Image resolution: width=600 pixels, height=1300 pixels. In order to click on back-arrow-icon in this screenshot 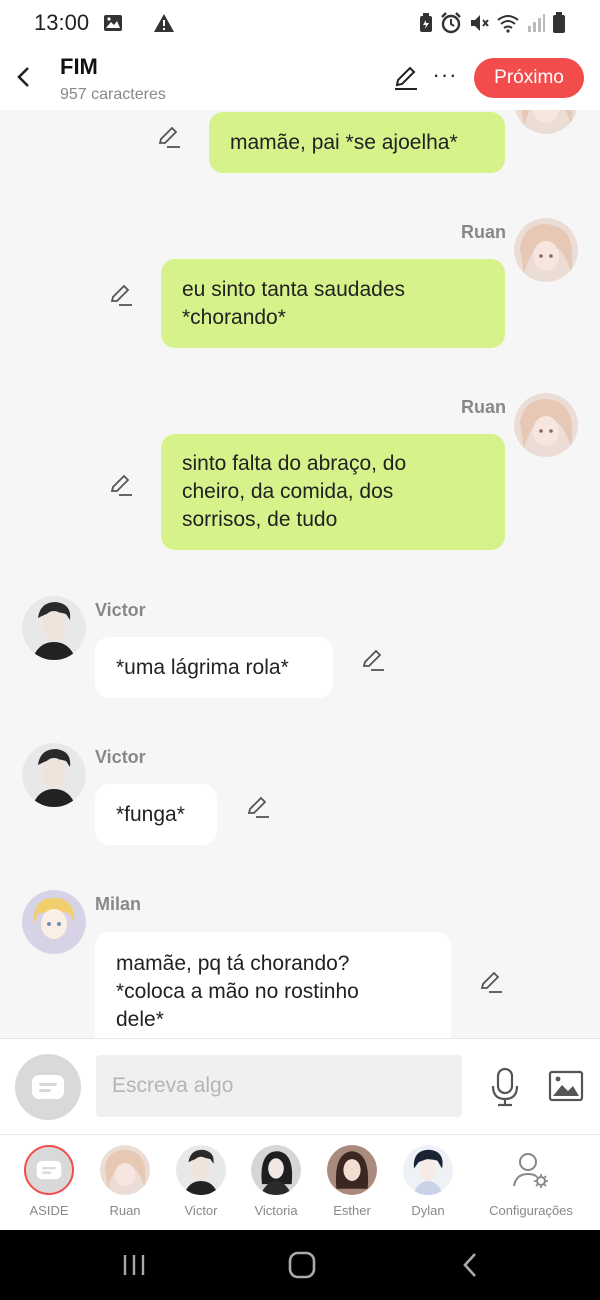, I will do `click(469, 1265)`.